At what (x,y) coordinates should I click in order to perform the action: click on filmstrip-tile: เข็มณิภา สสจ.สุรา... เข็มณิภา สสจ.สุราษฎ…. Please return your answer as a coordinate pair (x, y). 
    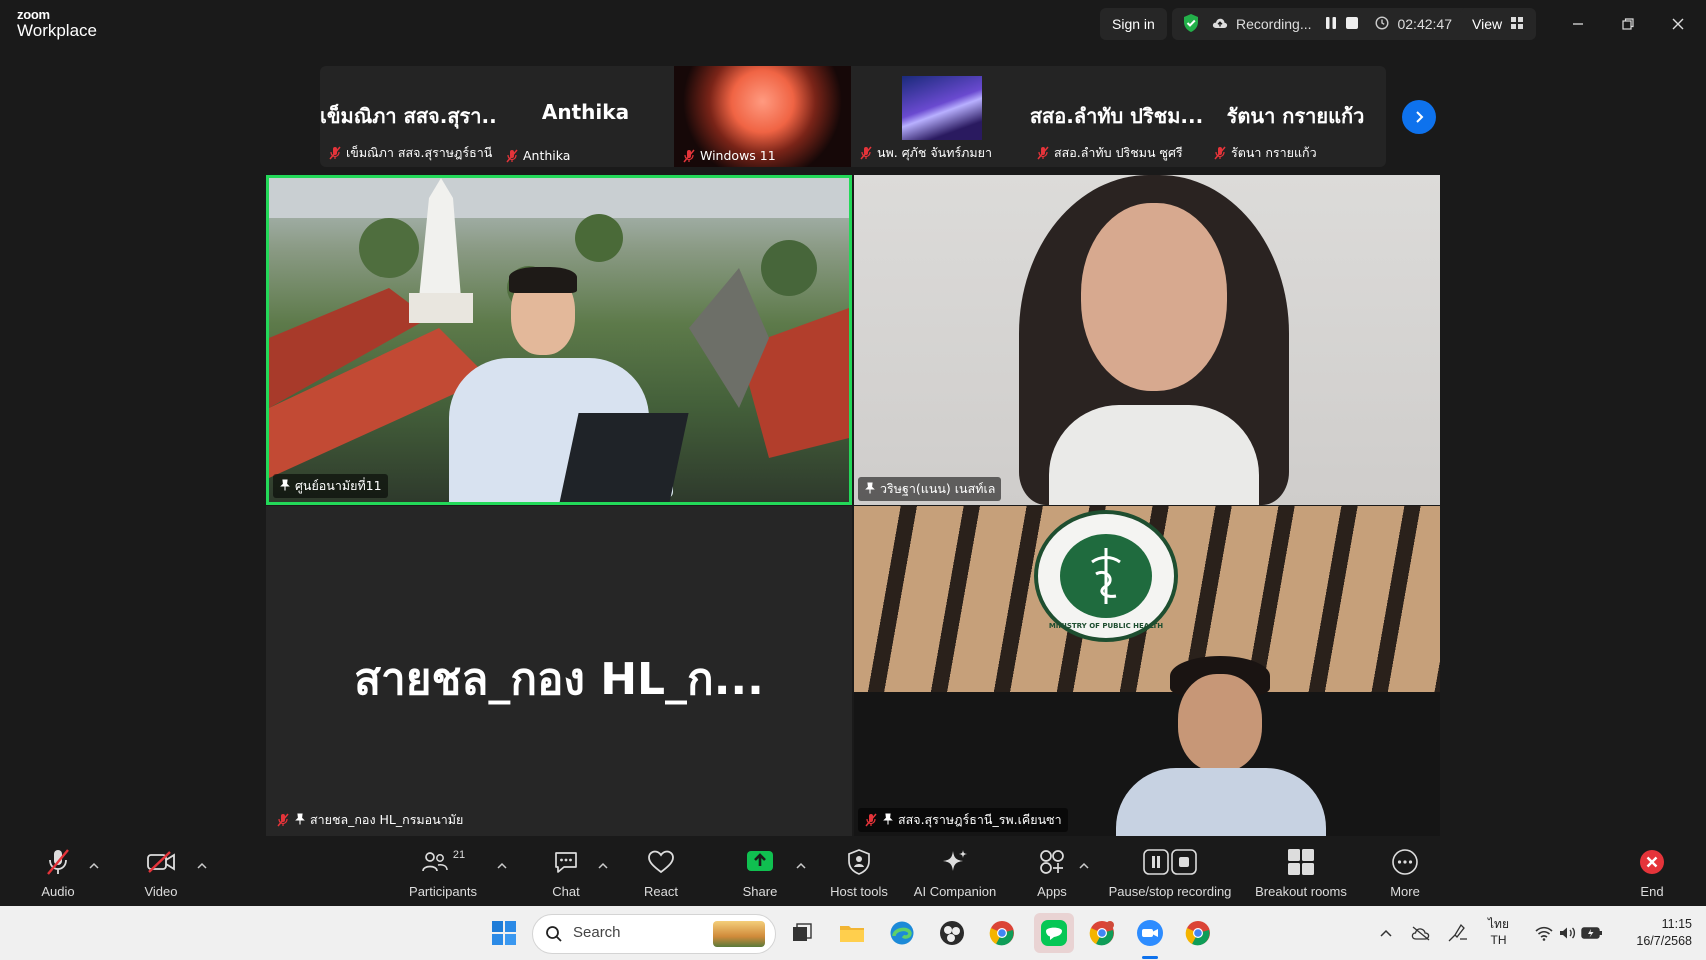
    Looking at the image, I should click on (408, 116).